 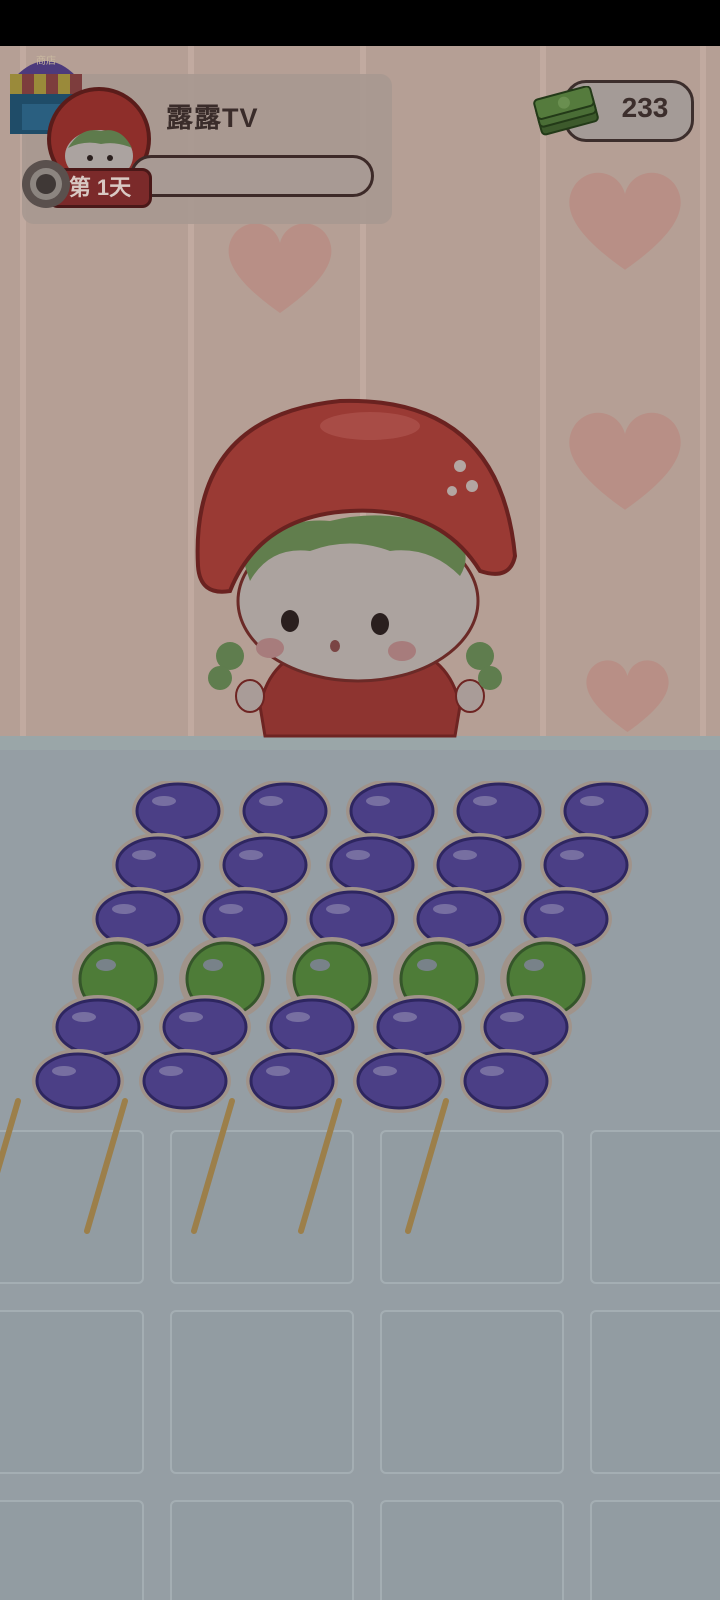 What do you see at coordinates (360, 23) in the screenshot?
I see `status-bar` at bounding box center [360, 23].